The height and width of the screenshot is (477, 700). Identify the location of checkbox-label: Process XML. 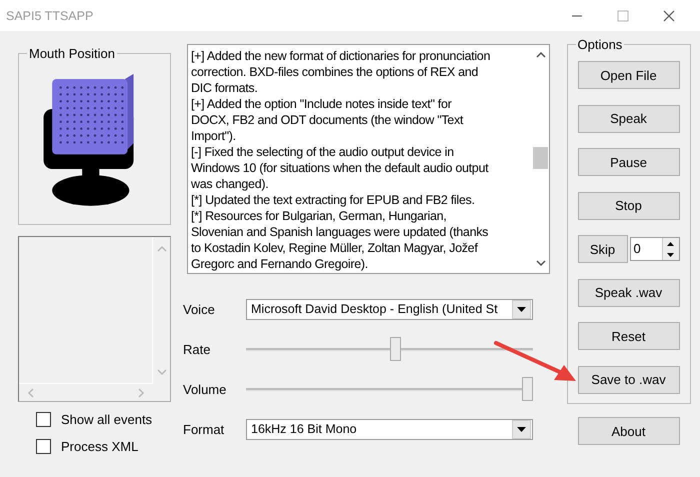
(99, 446).